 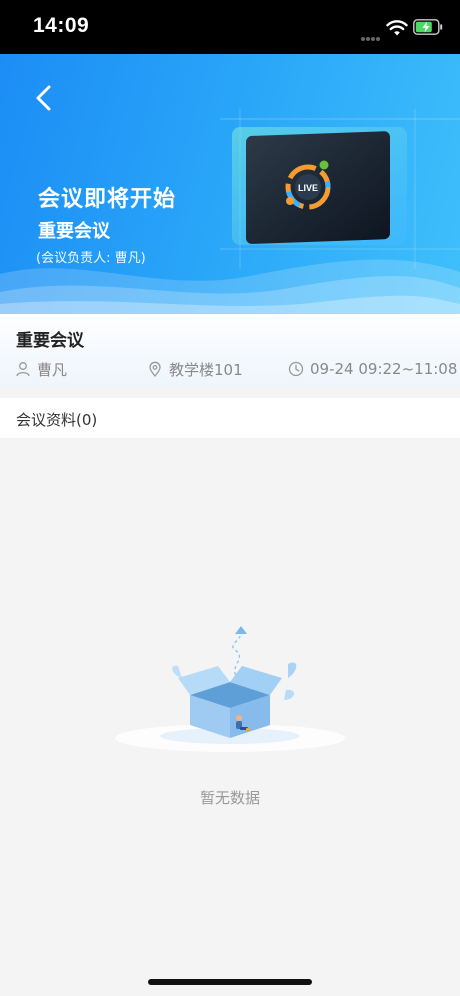 I want to click on user-icon, so click(x=23, y=369).